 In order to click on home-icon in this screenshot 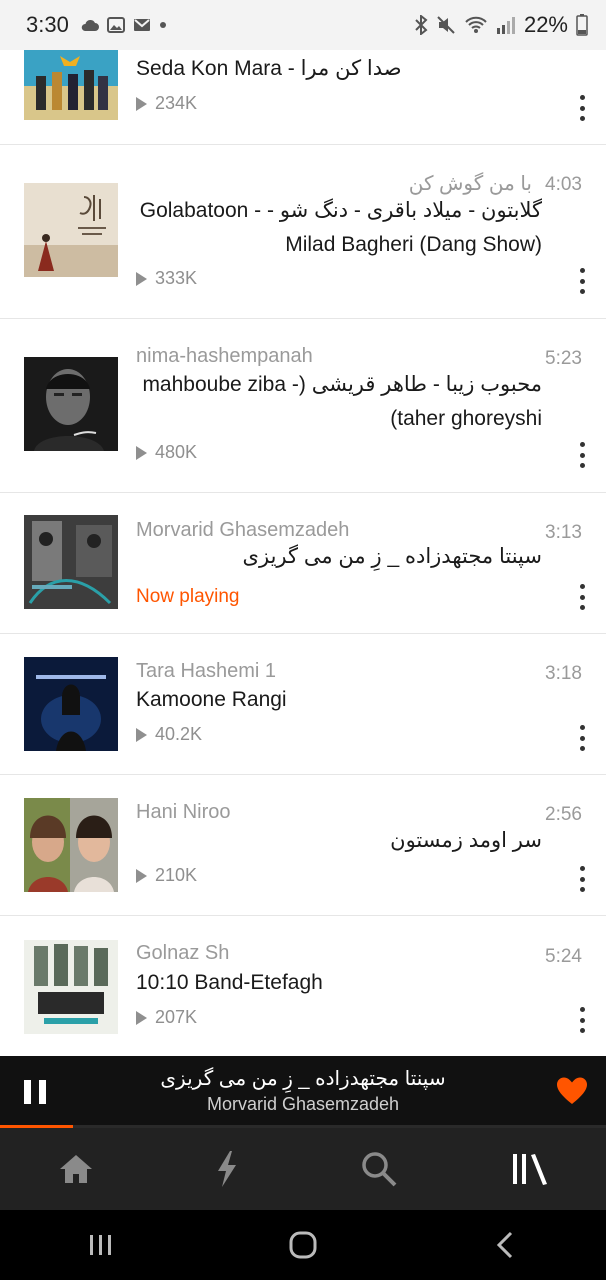, I will do `click(75, 1169)`.